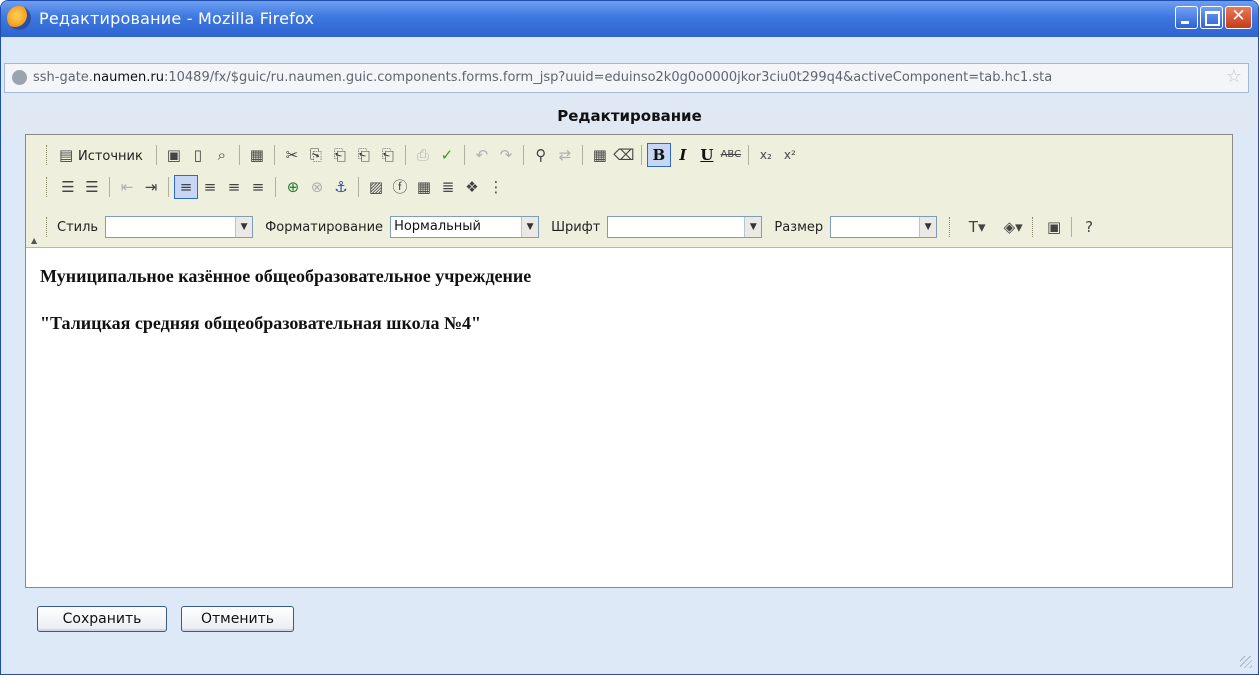  I want to click on style-select: ▼, so click(179, 227).